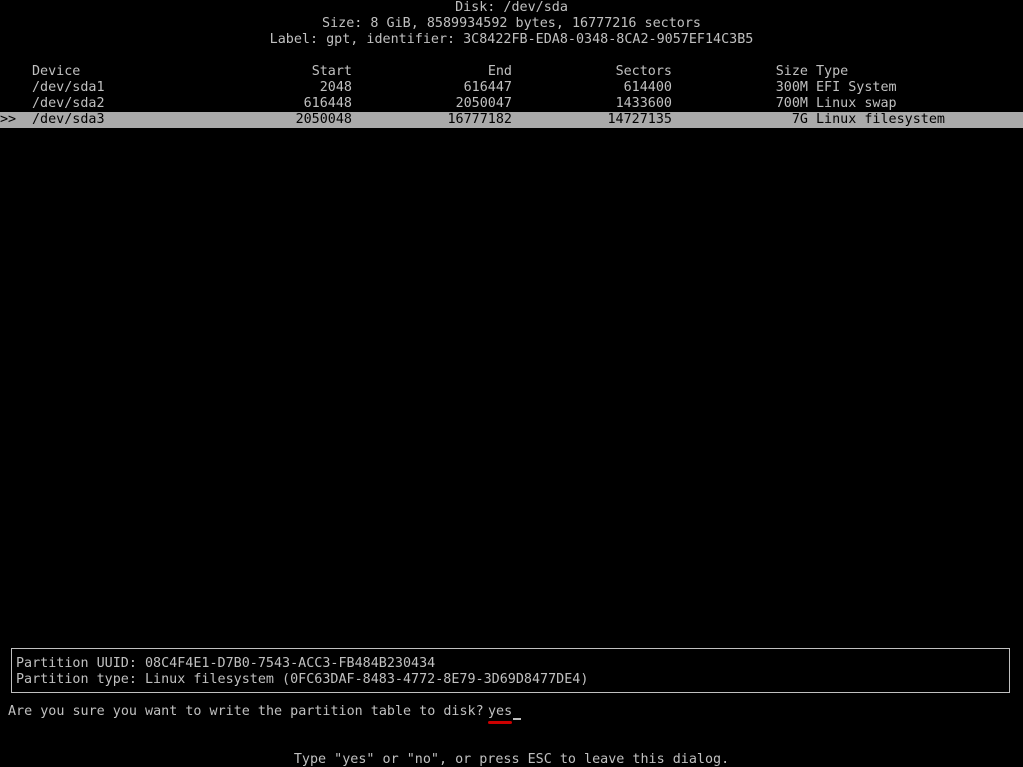 The width and height of the screenshot is (1023, 767). I want to click on row-start: 2048, so click(335, 87).